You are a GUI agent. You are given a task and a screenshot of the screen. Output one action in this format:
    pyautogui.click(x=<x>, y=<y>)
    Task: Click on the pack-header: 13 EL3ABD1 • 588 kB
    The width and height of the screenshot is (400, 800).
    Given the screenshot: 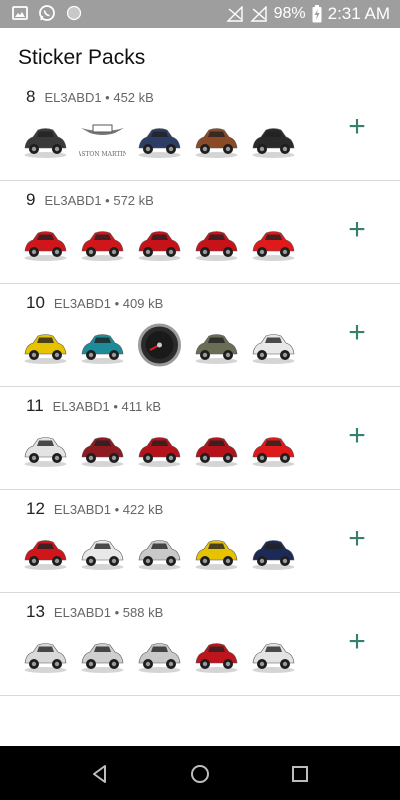 What is the action you would take?
    pyautogui.click(x=94, y=612)
    